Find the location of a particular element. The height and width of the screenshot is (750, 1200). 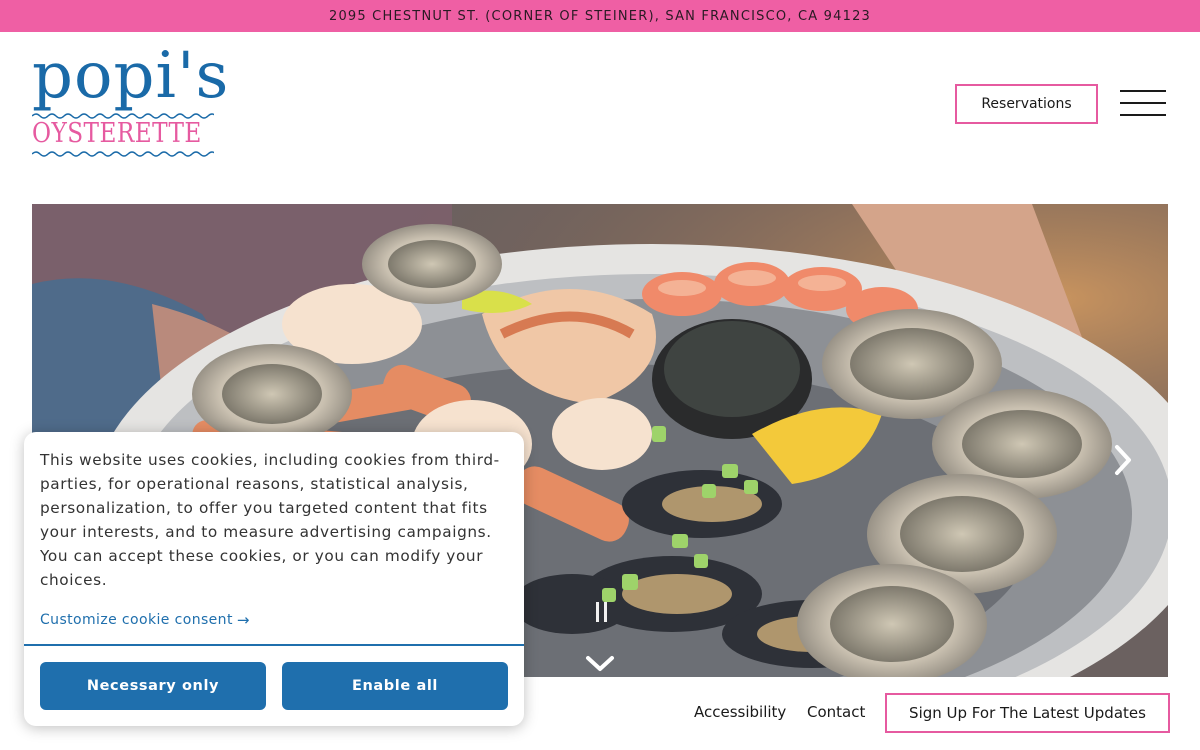

scroll-down-button is located at coordinates (600, 664).